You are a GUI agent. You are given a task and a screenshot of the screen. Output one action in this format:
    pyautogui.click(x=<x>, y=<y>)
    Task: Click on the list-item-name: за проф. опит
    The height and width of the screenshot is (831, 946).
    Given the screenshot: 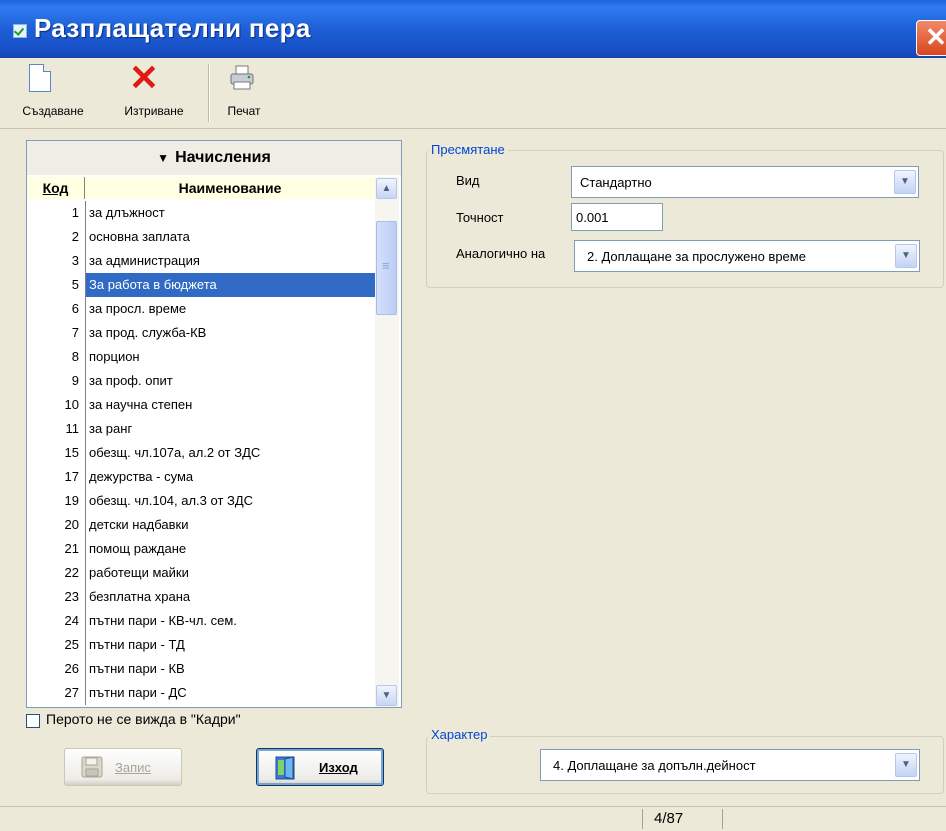 What is the action you would take?
    pyautogui.click(x=230, y=381)
    